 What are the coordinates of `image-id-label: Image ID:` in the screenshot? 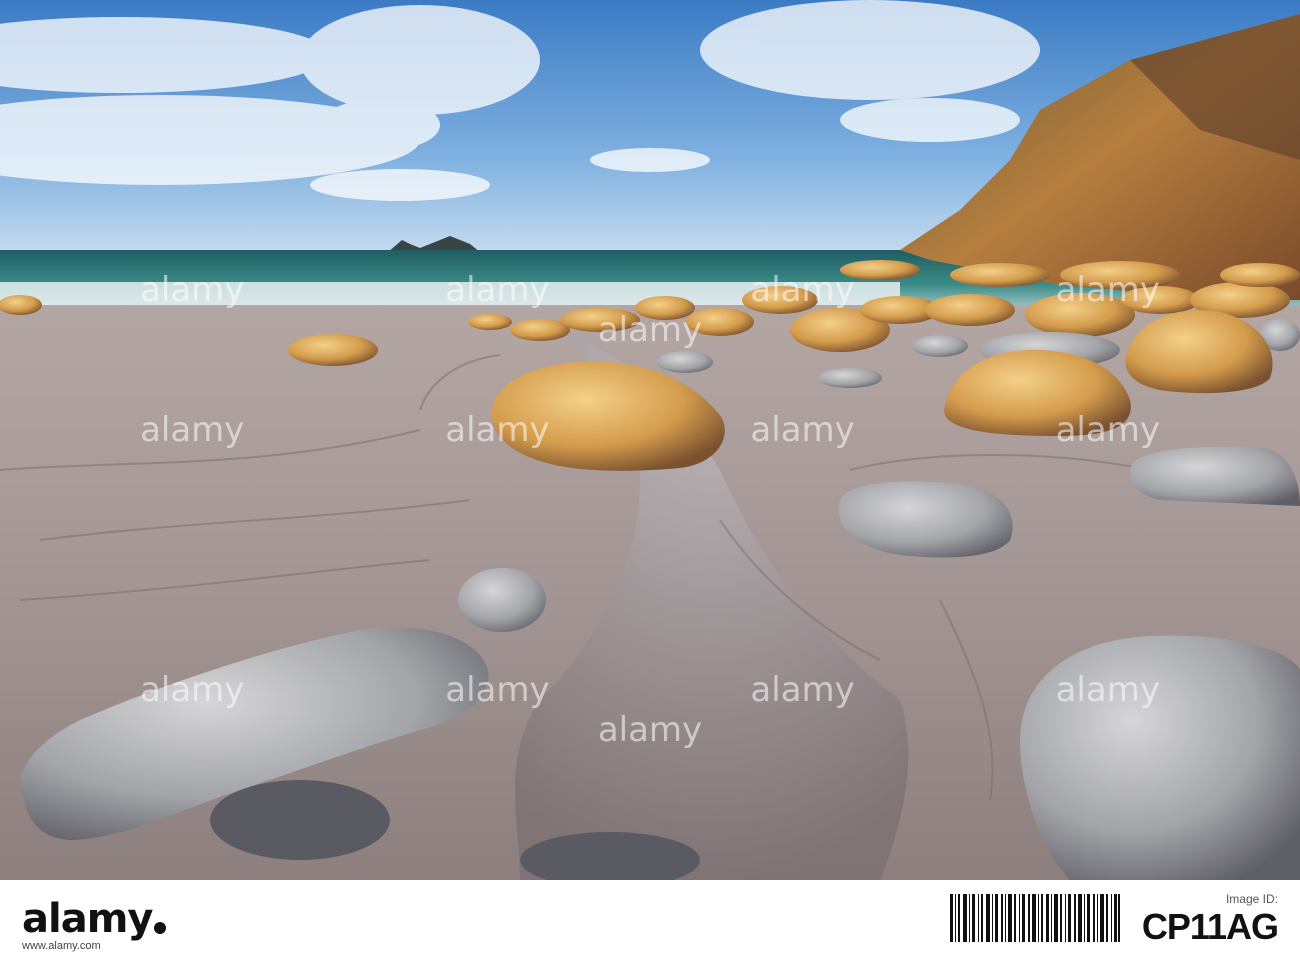 It's located at (1251, 899).